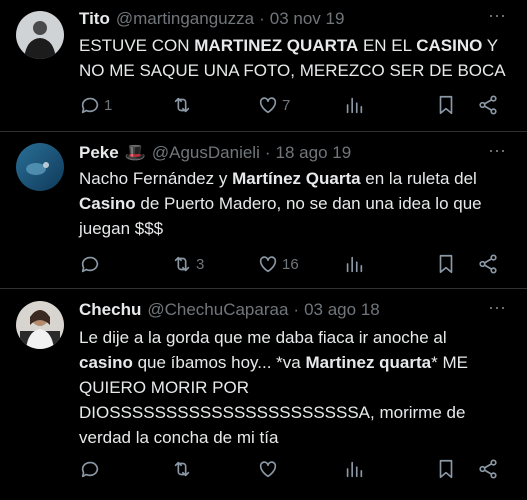  What do you see at coordinates (276, 45) in the screenshot?
I see `text-segment-bold: MARTINEZ QUARTA` at bounding box center [276, 45].